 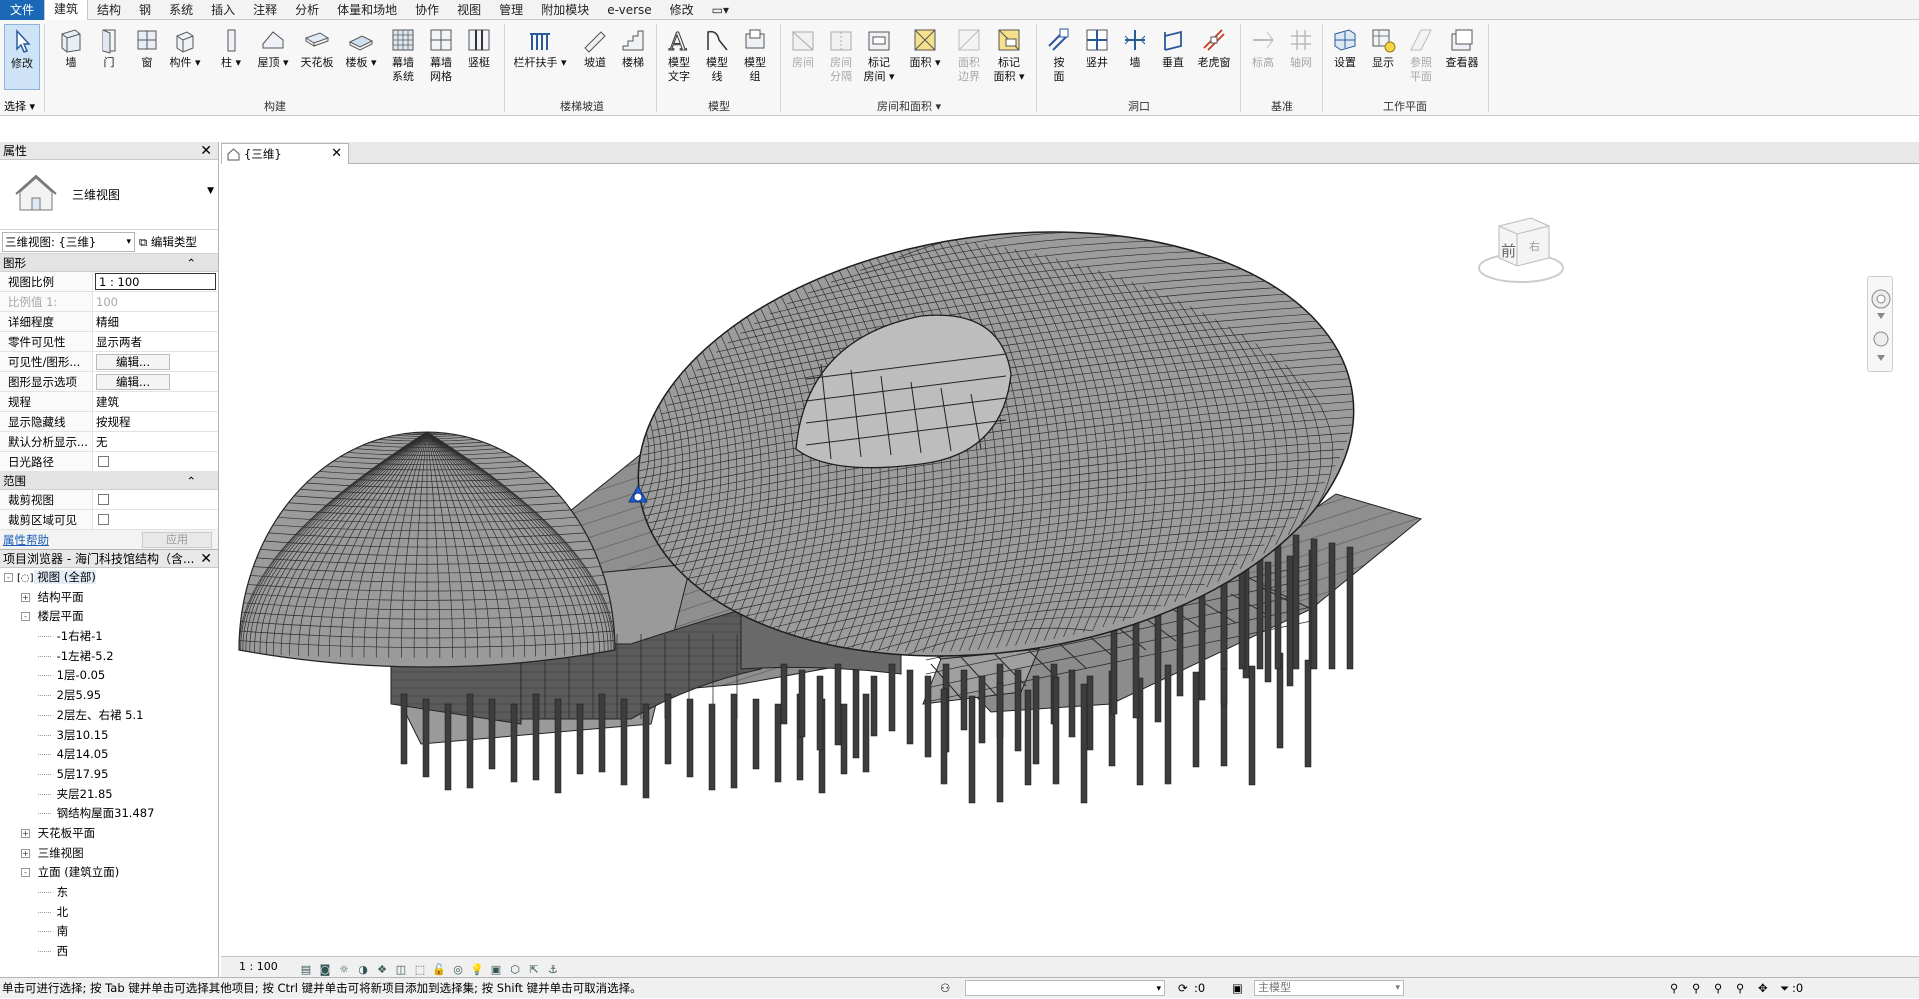 I want to click on property-value: 显示两者, so click(x=155, y=341).